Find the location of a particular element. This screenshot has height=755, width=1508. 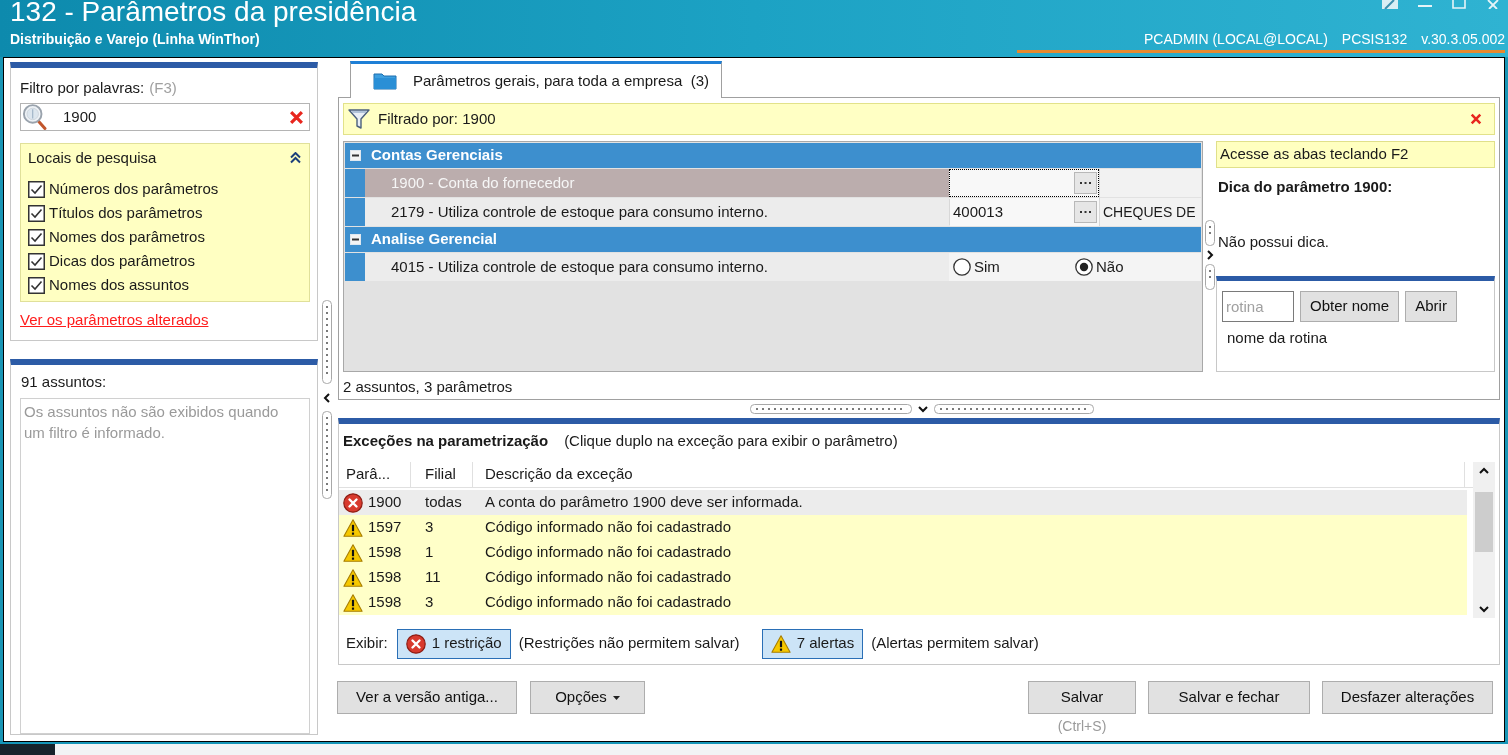

changed-parameters-link: Ver os parâmetros alterados is located at coordinates (114, 320).